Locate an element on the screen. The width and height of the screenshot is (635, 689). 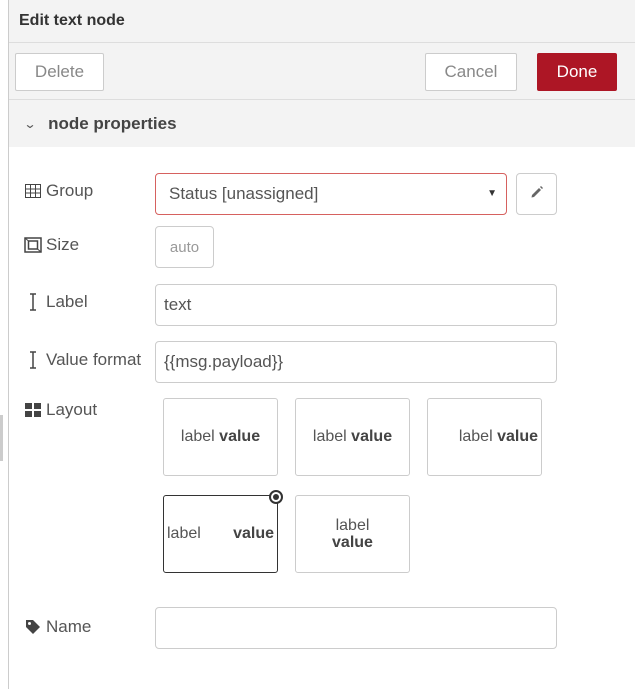
size-label: Size is located at coordinates (51, 245).